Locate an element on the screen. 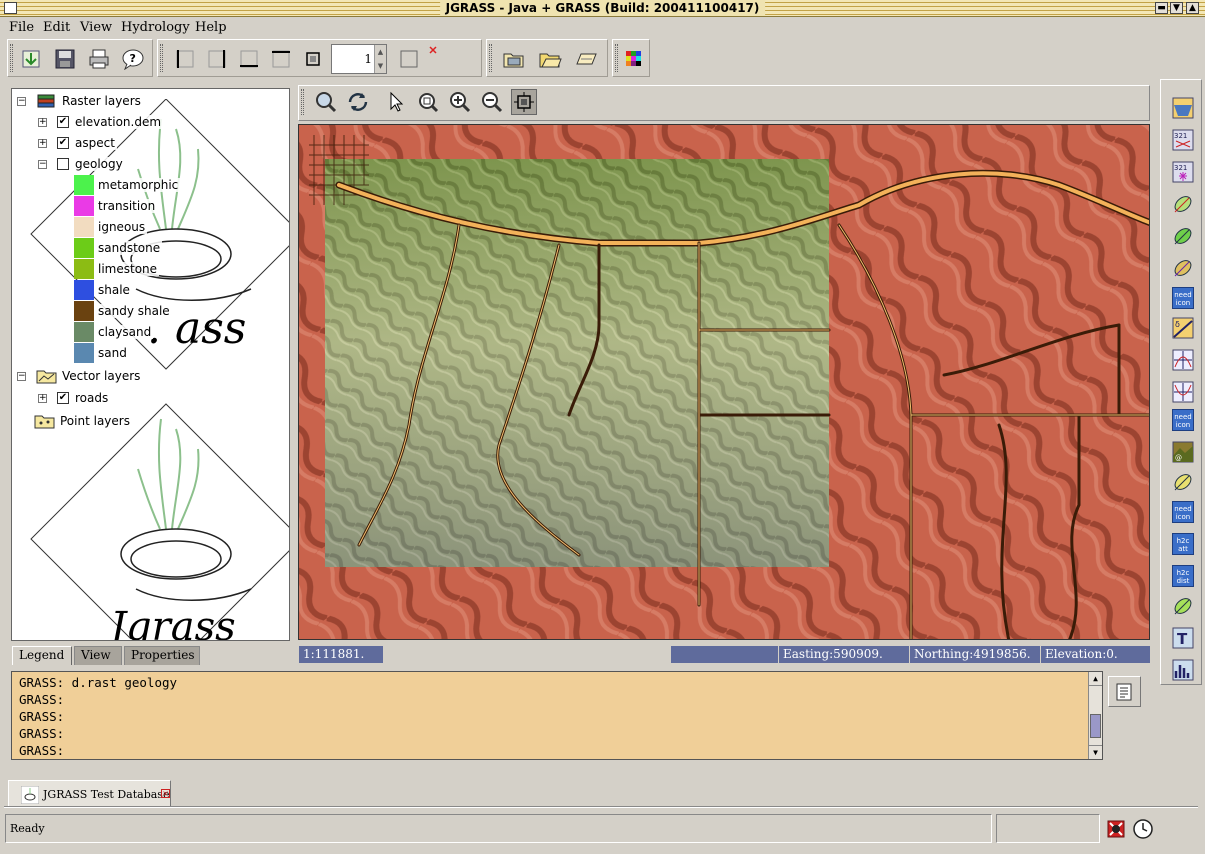 The width and height of the screenshot is (1205, 854). remove-button is located at coordinates (433, 50).